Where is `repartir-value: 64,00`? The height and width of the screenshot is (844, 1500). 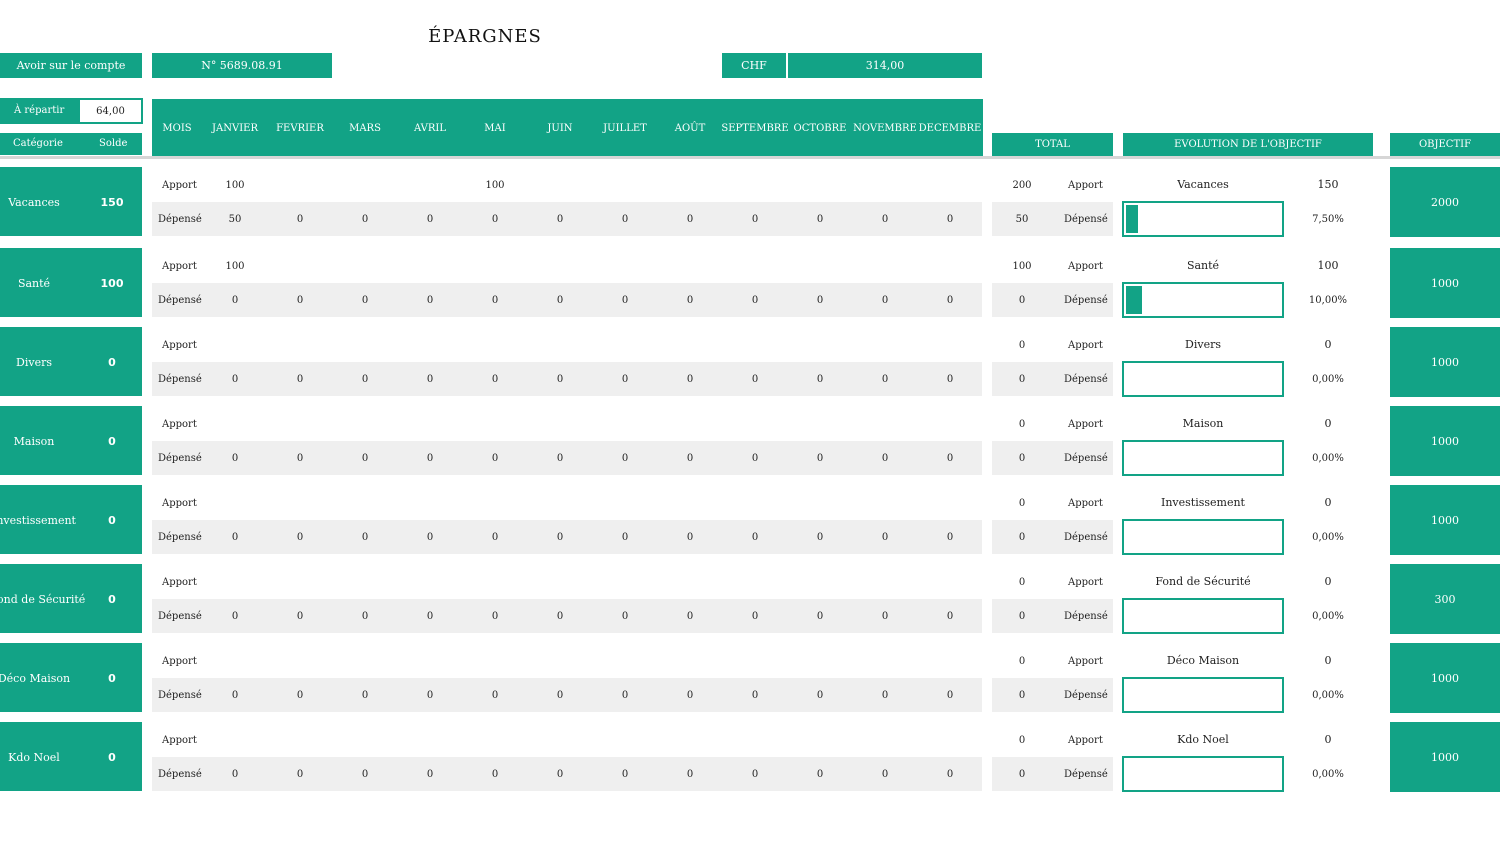
repartir-value: 64,00 is located at coordinates (110, 111).